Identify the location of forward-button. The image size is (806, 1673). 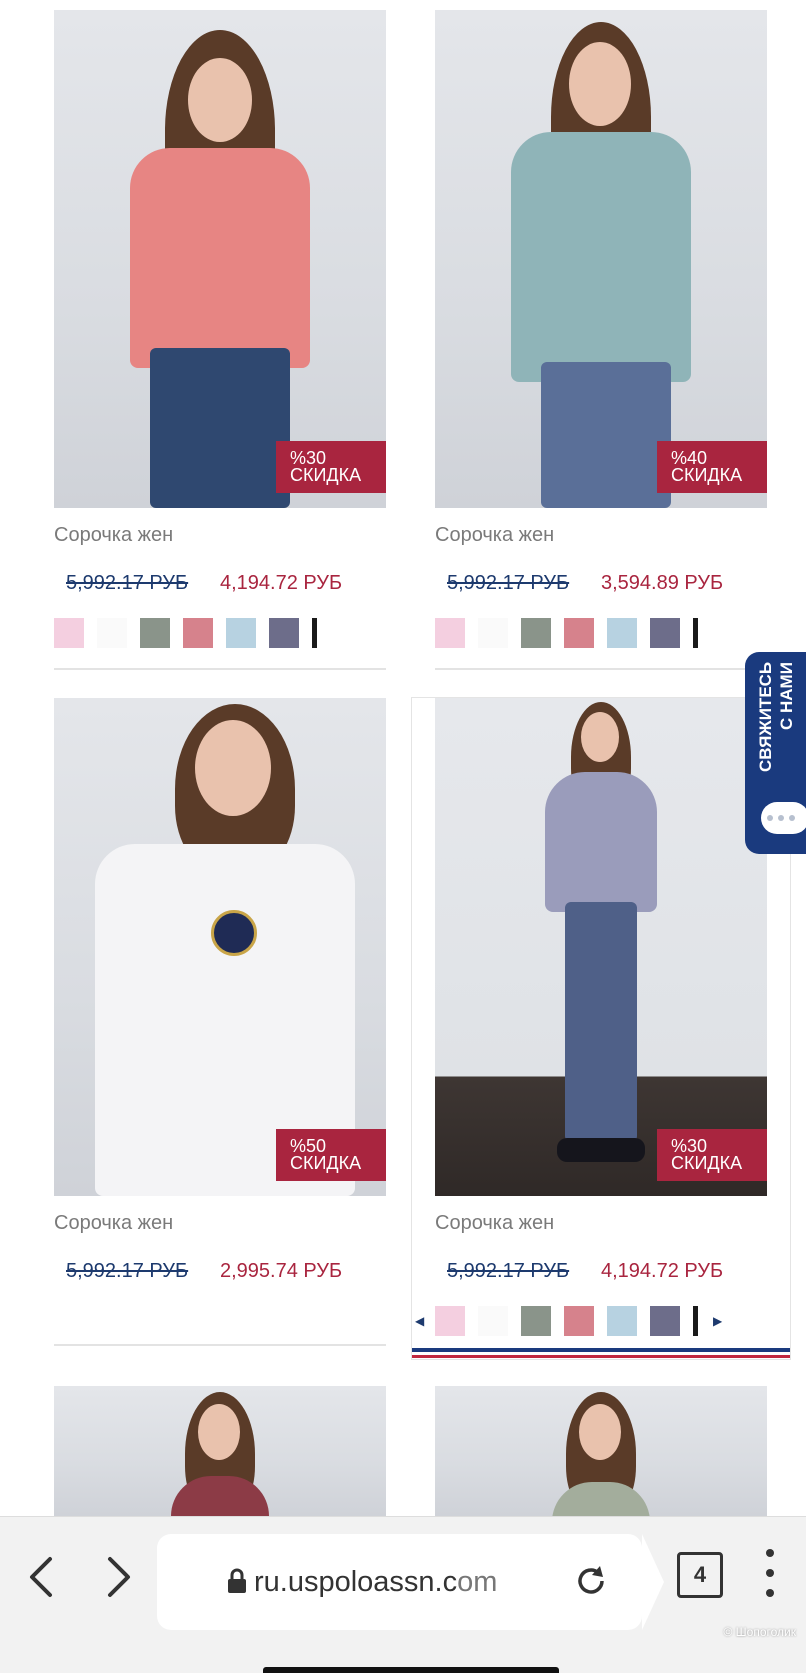
(118, 1577).